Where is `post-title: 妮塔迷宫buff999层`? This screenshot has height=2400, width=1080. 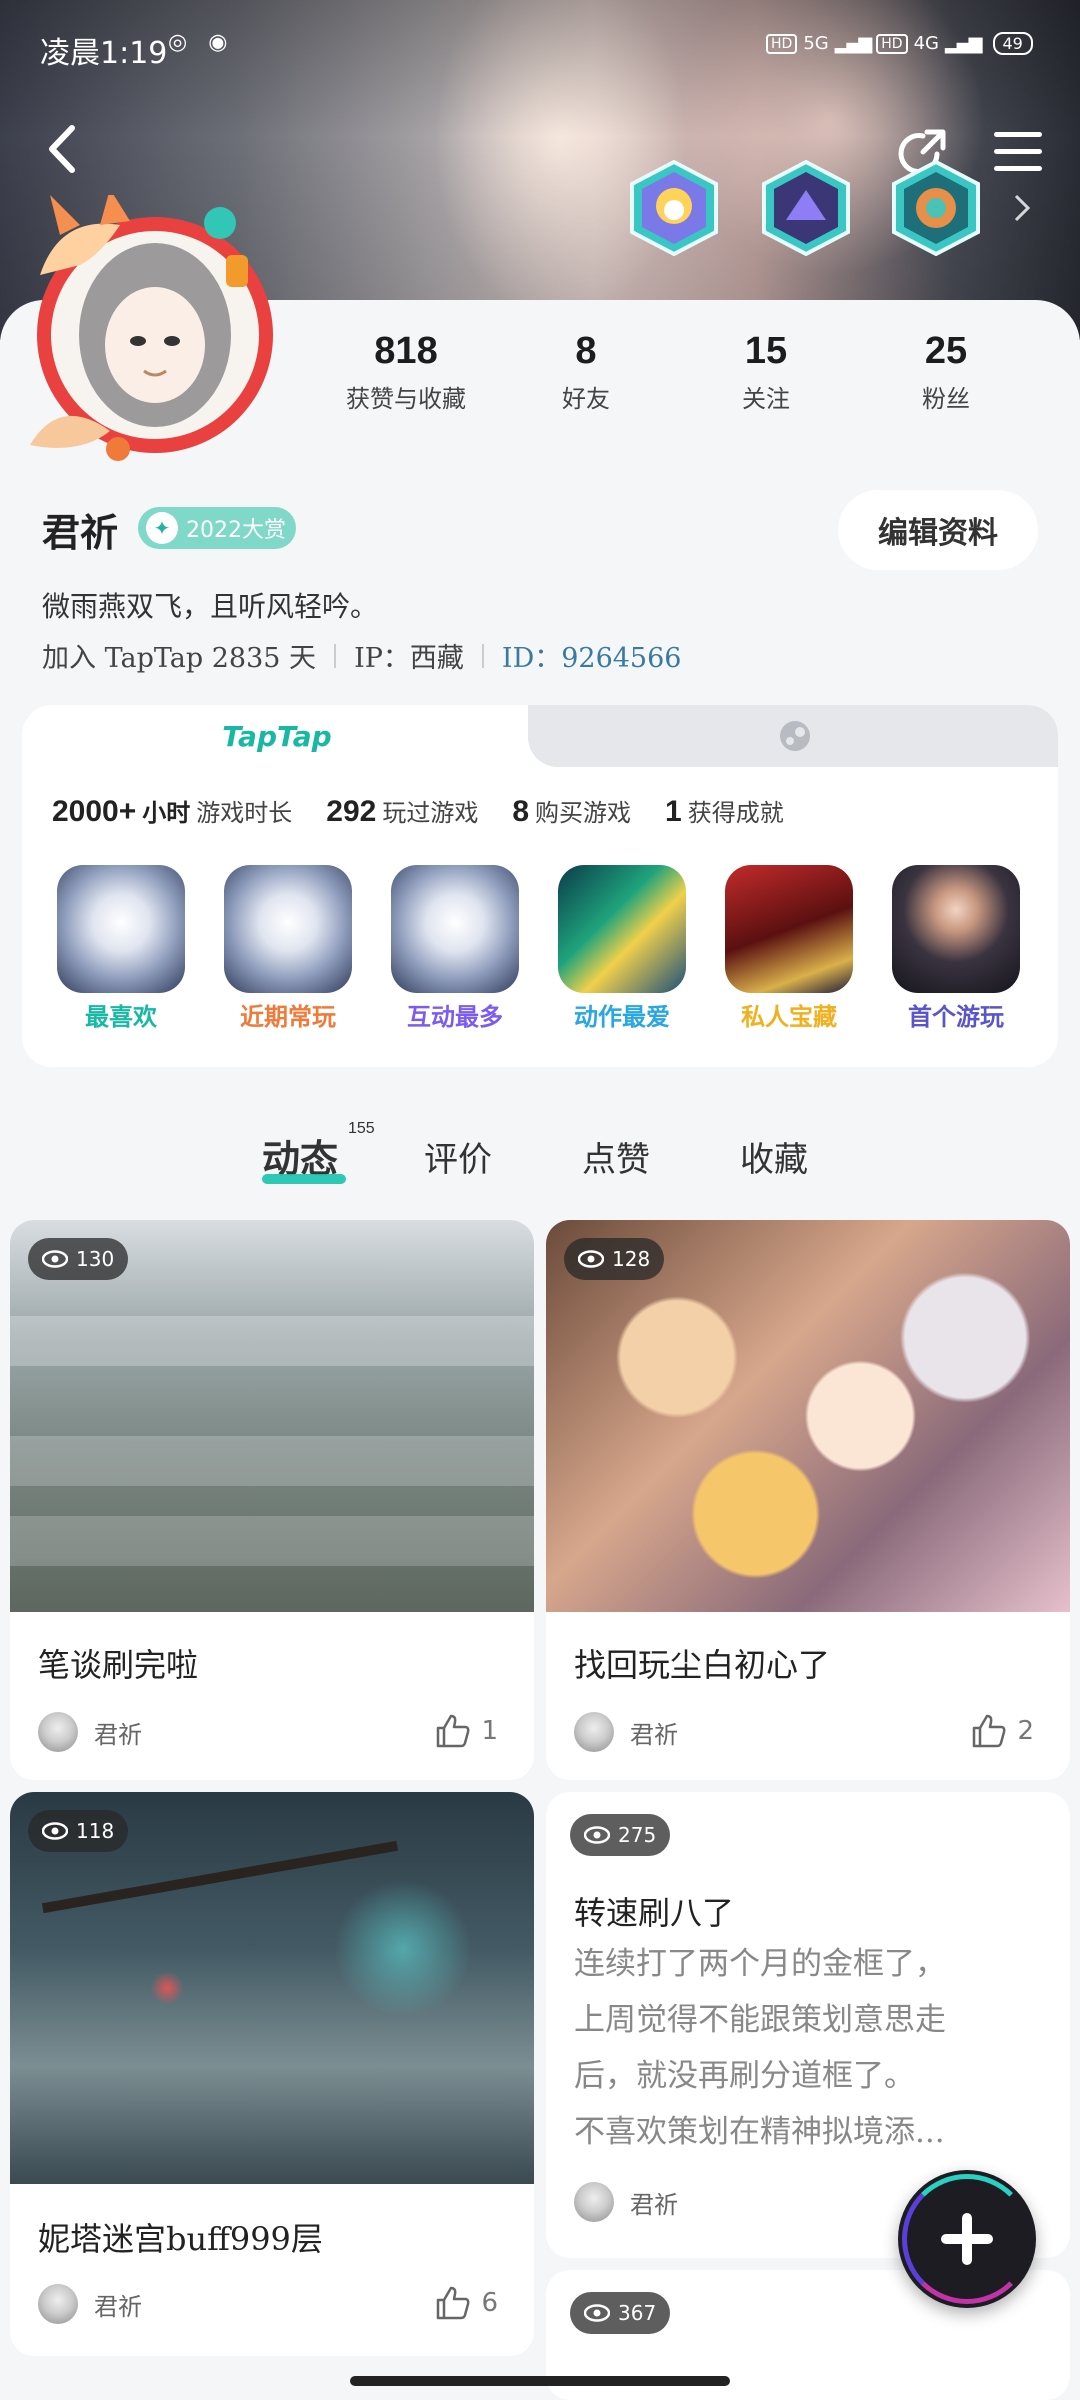 post-title: 妮塔迷宫buff999层 is located at coordinates (180, 2239).